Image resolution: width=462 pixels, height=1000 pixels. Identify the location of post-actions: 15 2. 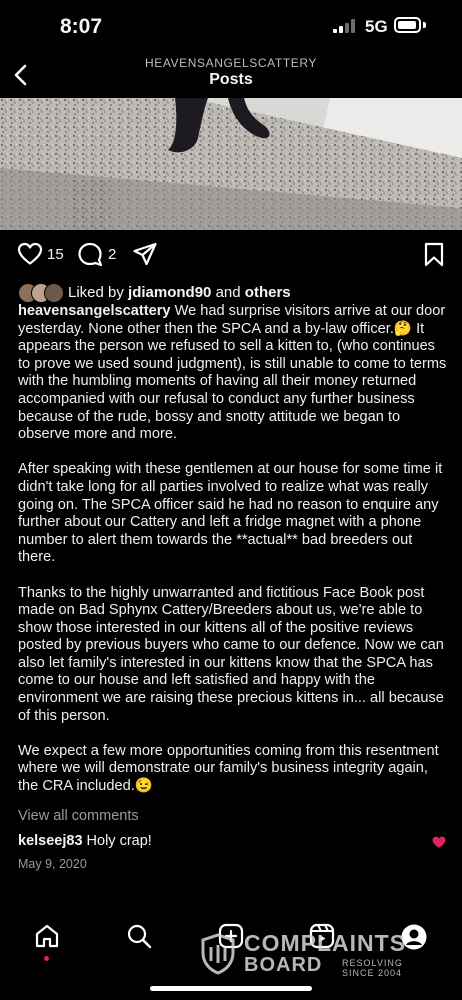
(231, 256).